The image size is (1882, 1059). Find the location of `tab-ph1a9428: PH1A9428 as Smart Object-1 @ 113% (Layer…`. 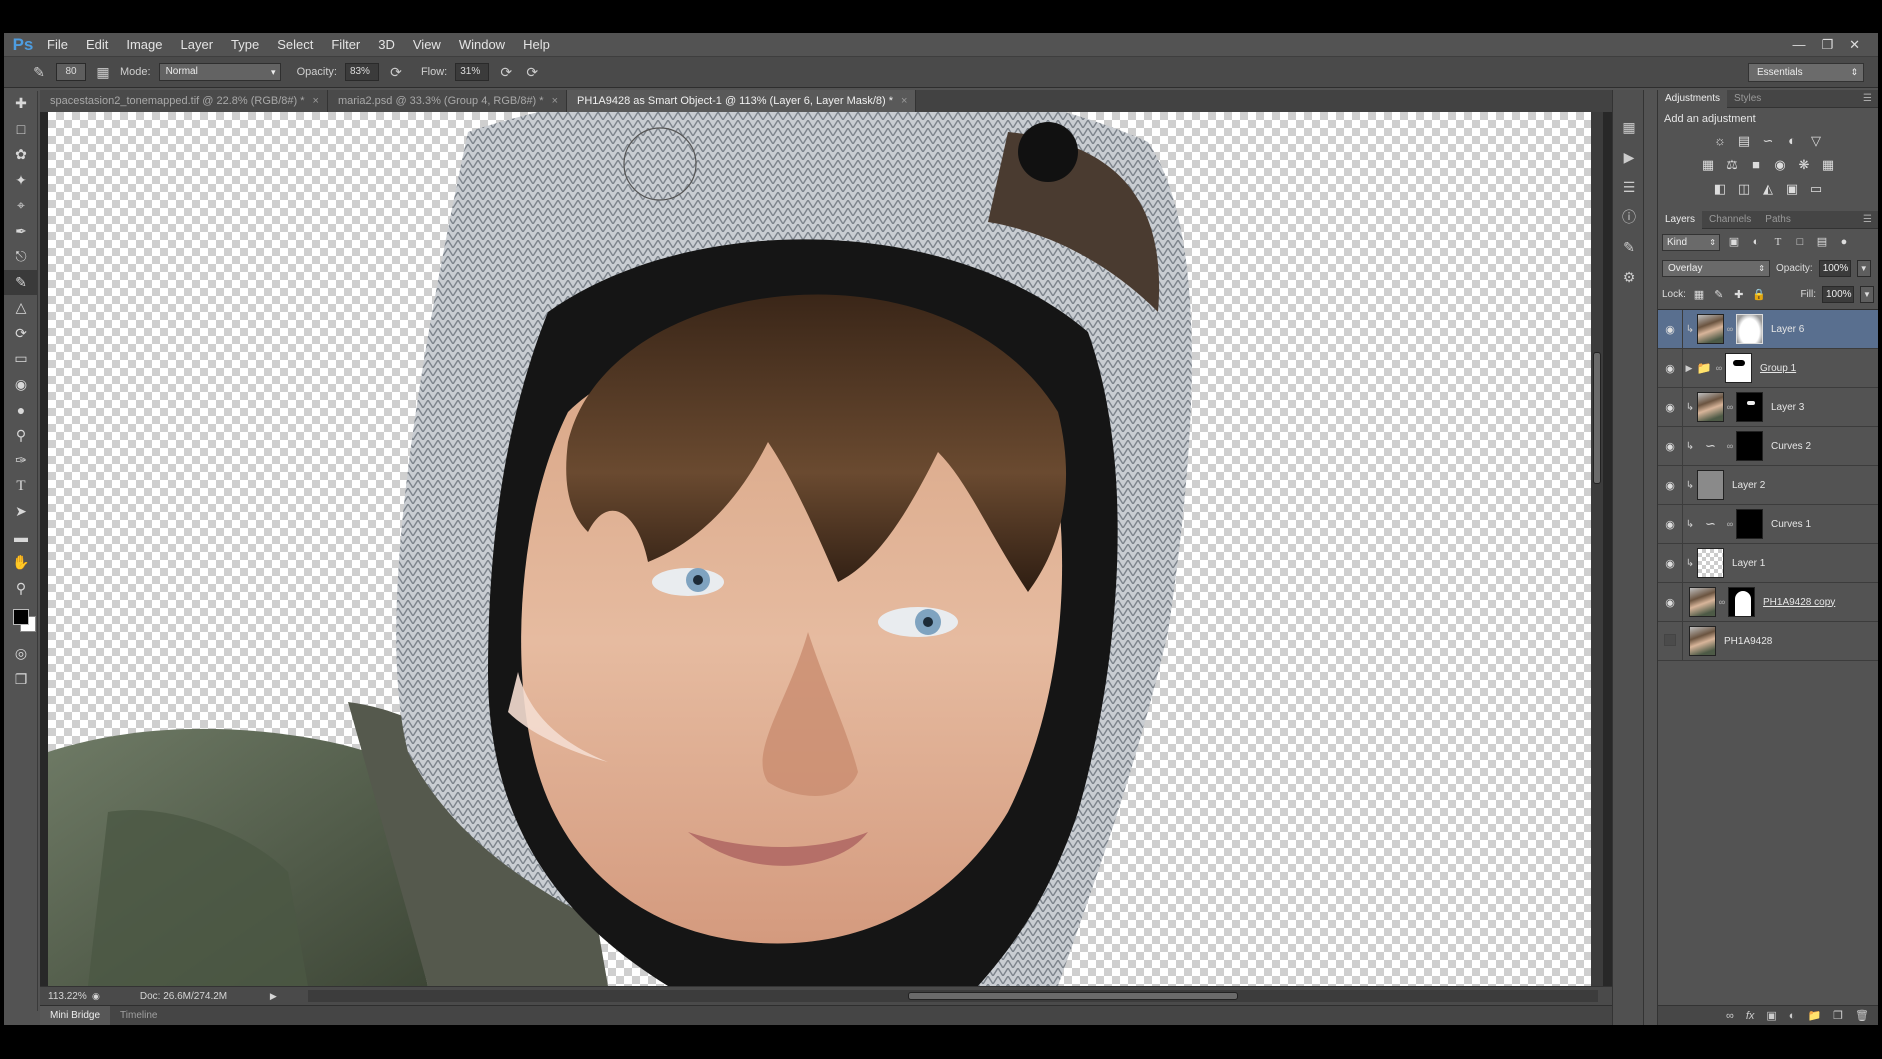

tab-ph1a9428: PH1A9428 as Smart Object-1 @ 113% (Layer… is located at coordinates (742, 101).